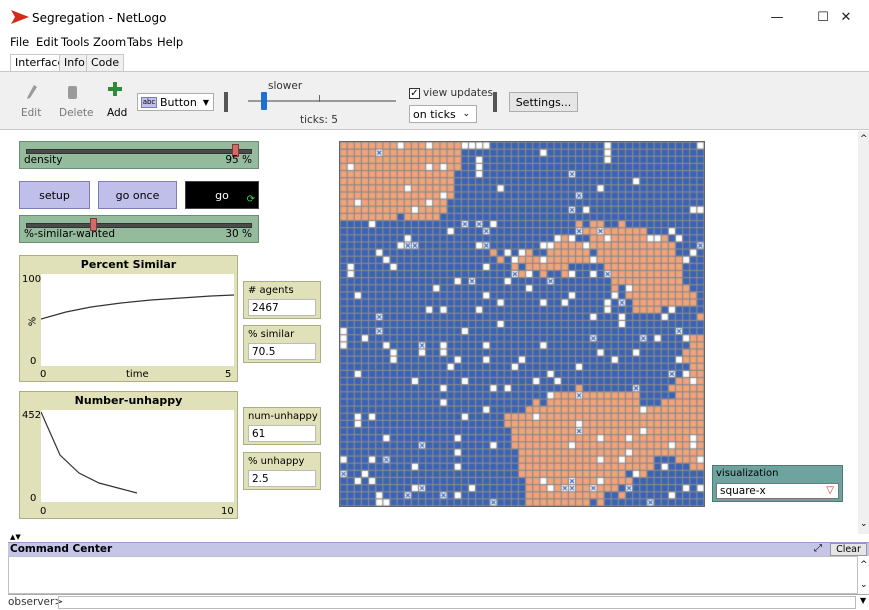  What do you see at coordinates (99, 18) in the screenshot?
I see `window-title: Segregation - NetLogo` at bounding box center [99, 18].